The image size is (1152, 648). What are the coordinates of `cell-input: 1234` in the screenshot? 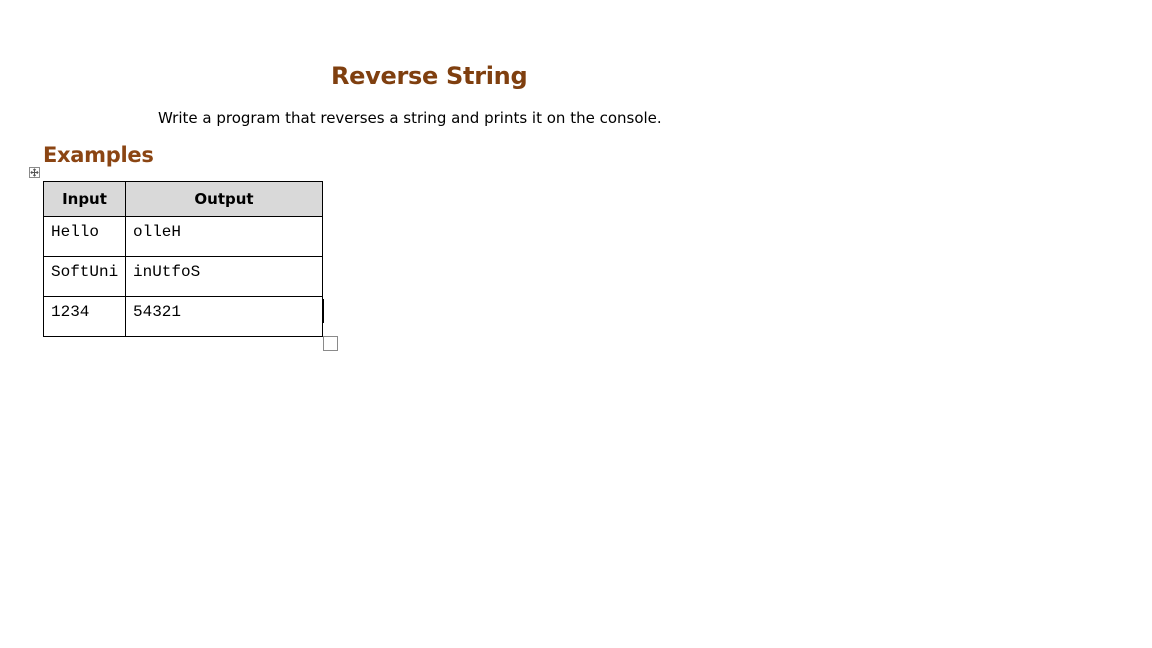 It's located at (84, 316).